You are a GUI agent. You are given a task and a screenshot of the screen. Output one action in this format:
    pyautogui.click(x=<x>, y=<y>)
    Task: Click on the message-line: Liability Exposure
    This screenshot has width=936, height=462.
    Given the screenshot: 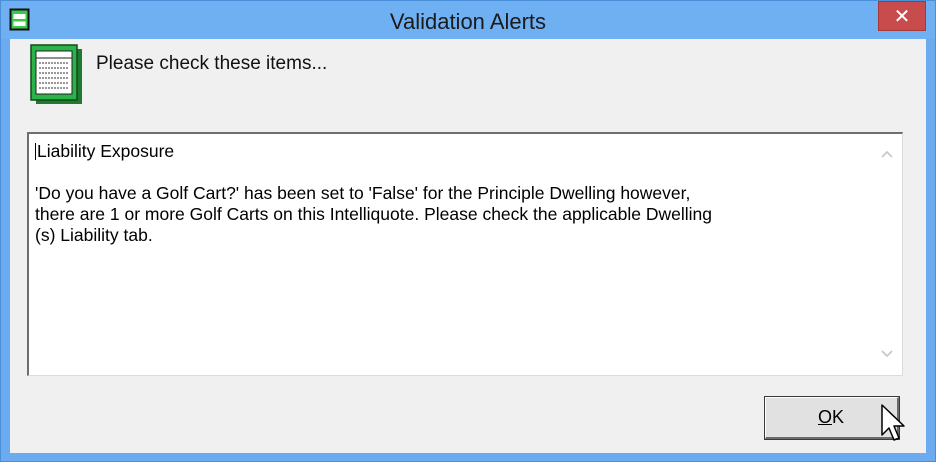 What is the action you would take?
    pyautogui.click(x=450, y=151)
    